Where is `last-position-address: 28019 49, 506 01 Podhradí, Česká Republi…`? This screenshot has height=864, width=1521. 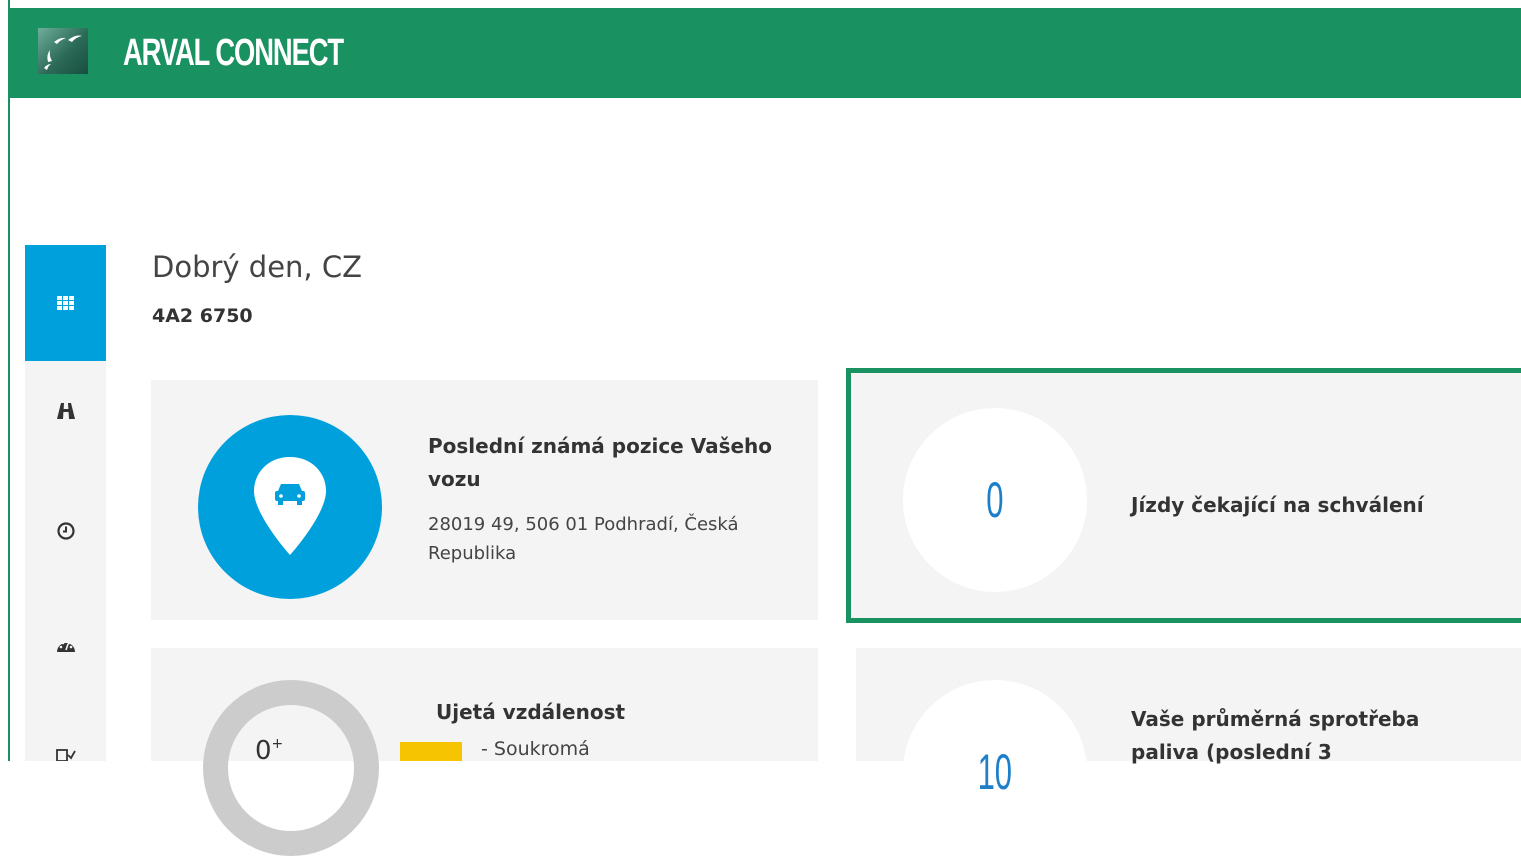 last-position-address: 28019 49, 506 01 Podhradí, Česká Republi… is located at coordinates (583, 539).